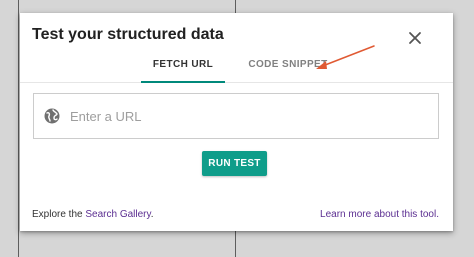 This screenshot has height=257, width=474. What do you see at coordinates (234, 163) in the screenshot?
I see `run-test-button: RUN TEST` at bounding box center [234, 163].